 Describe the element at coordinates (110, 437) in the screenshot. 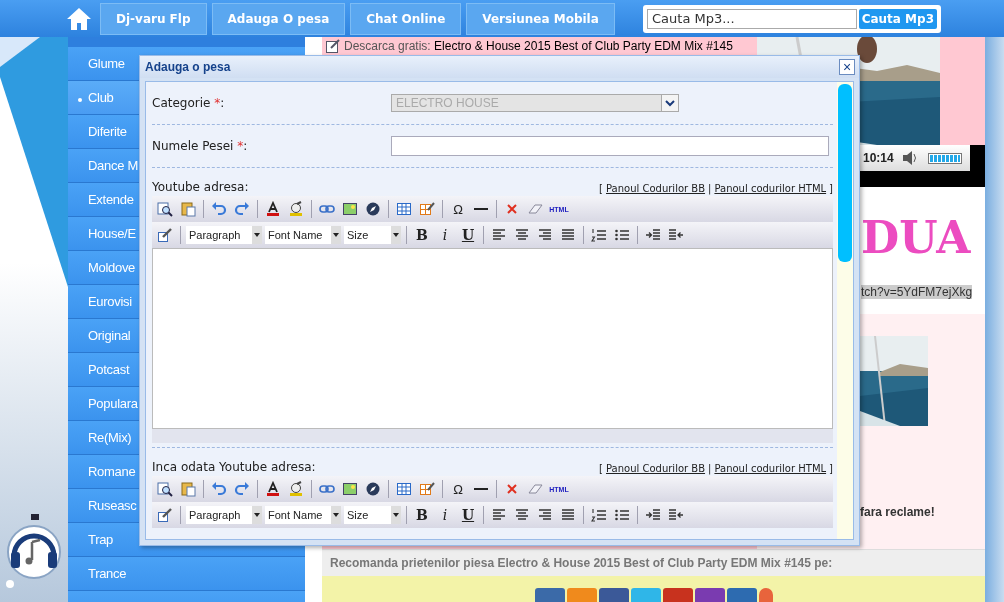

I see `sidebar-label: Re(Mix)` at that location.